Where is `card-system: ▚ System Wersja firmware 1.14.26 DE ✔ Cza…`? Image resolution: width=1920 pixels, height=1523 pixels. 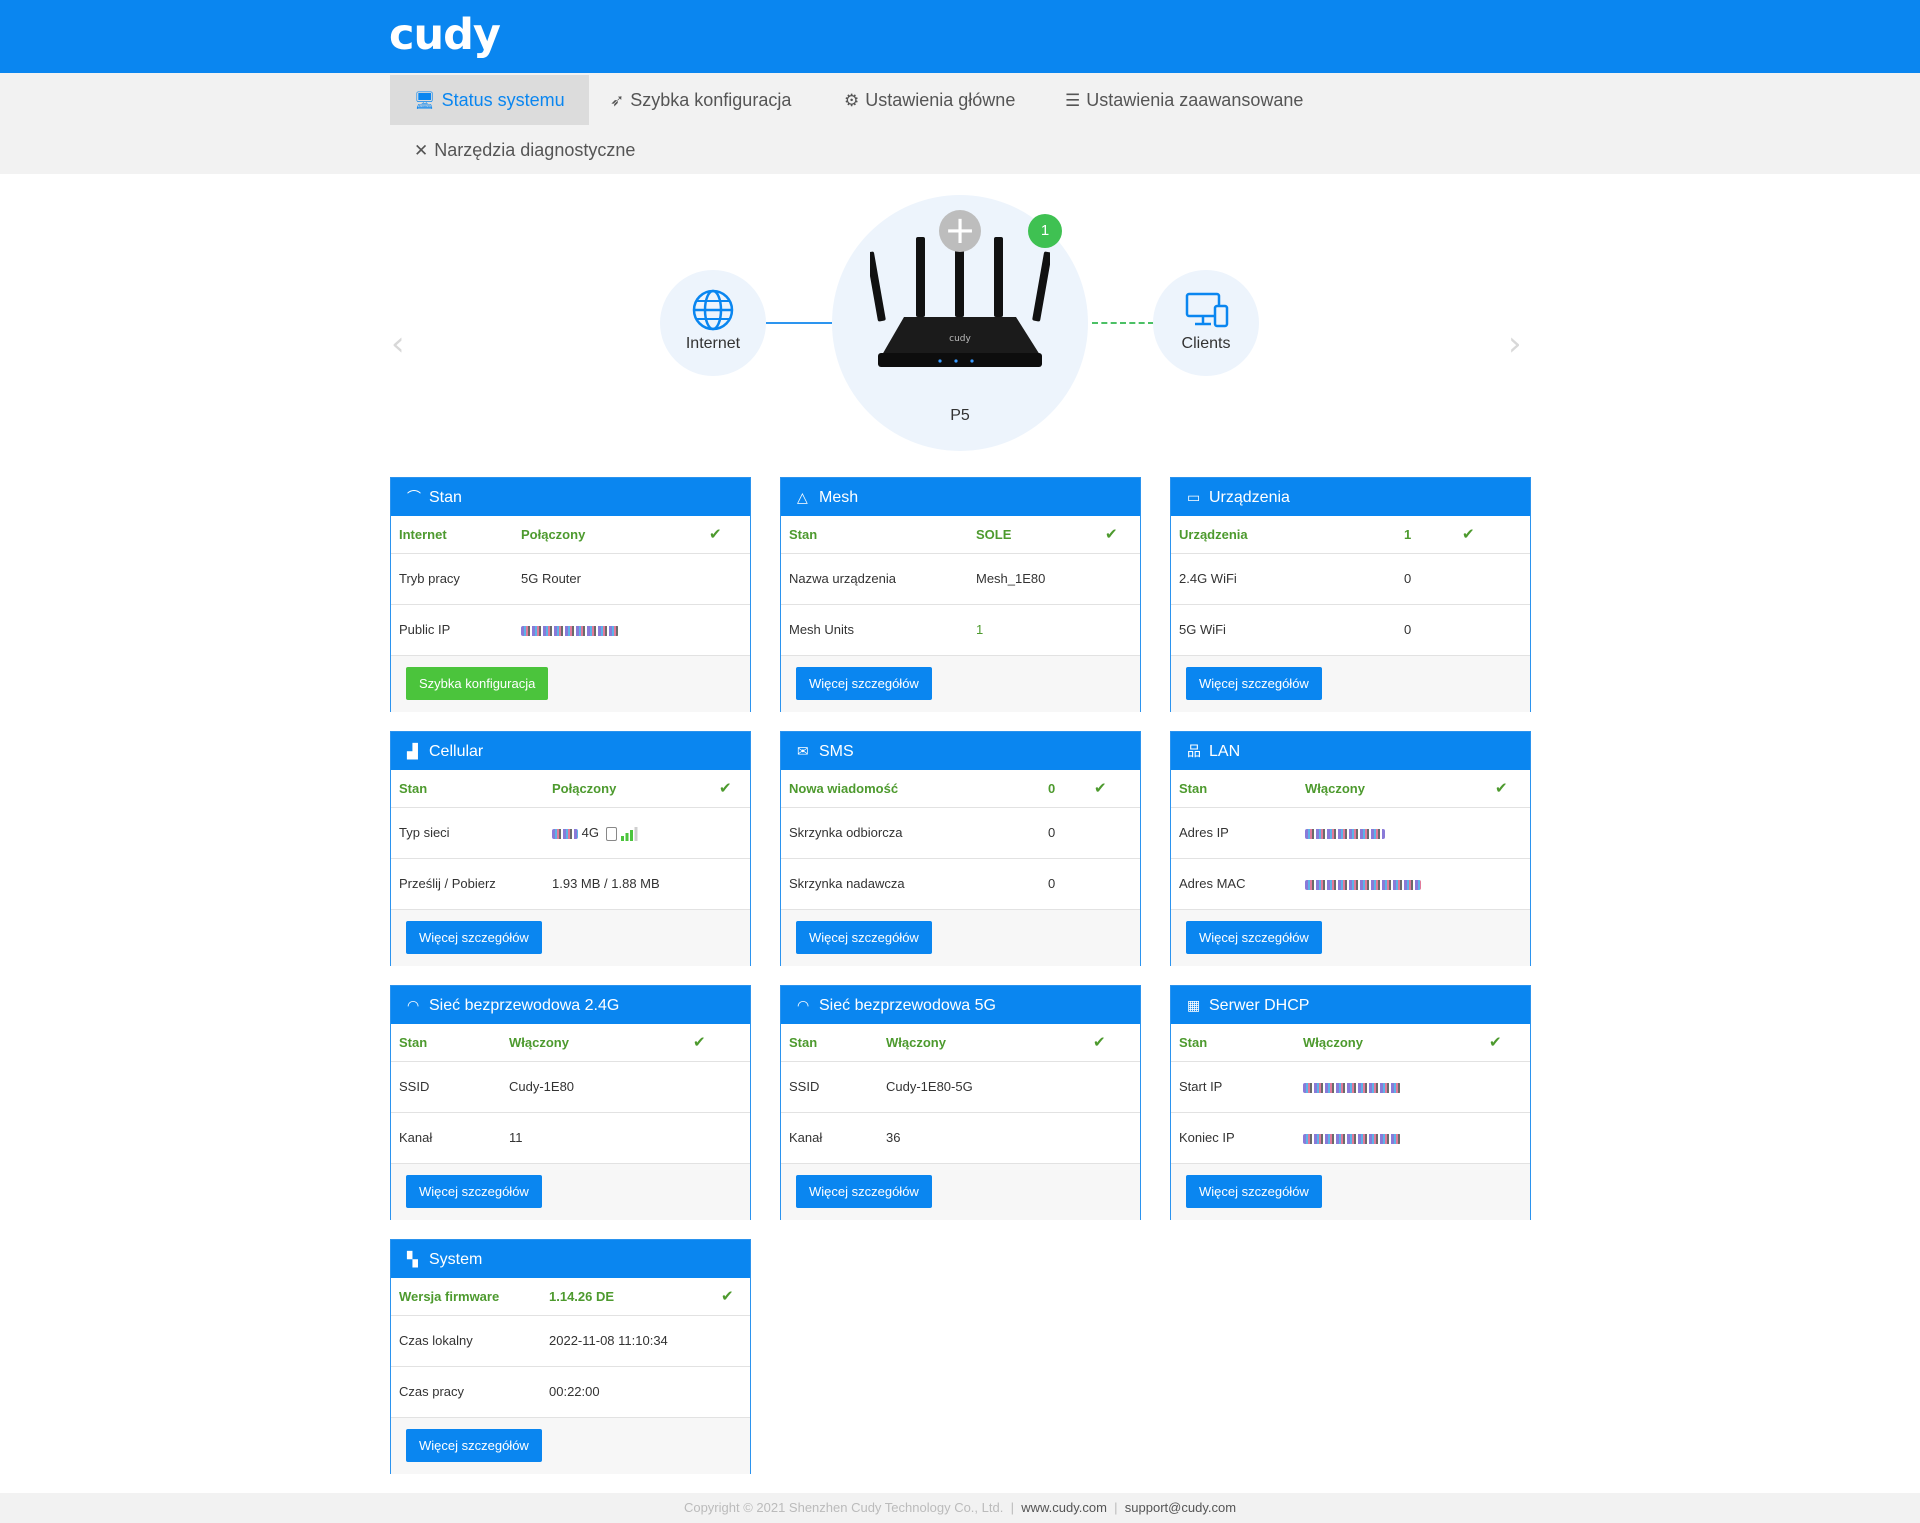 card-system: ▚ System Wersja firmware 1.14.26 DE ✔ Cza… is located at coordinates (570, 1356).